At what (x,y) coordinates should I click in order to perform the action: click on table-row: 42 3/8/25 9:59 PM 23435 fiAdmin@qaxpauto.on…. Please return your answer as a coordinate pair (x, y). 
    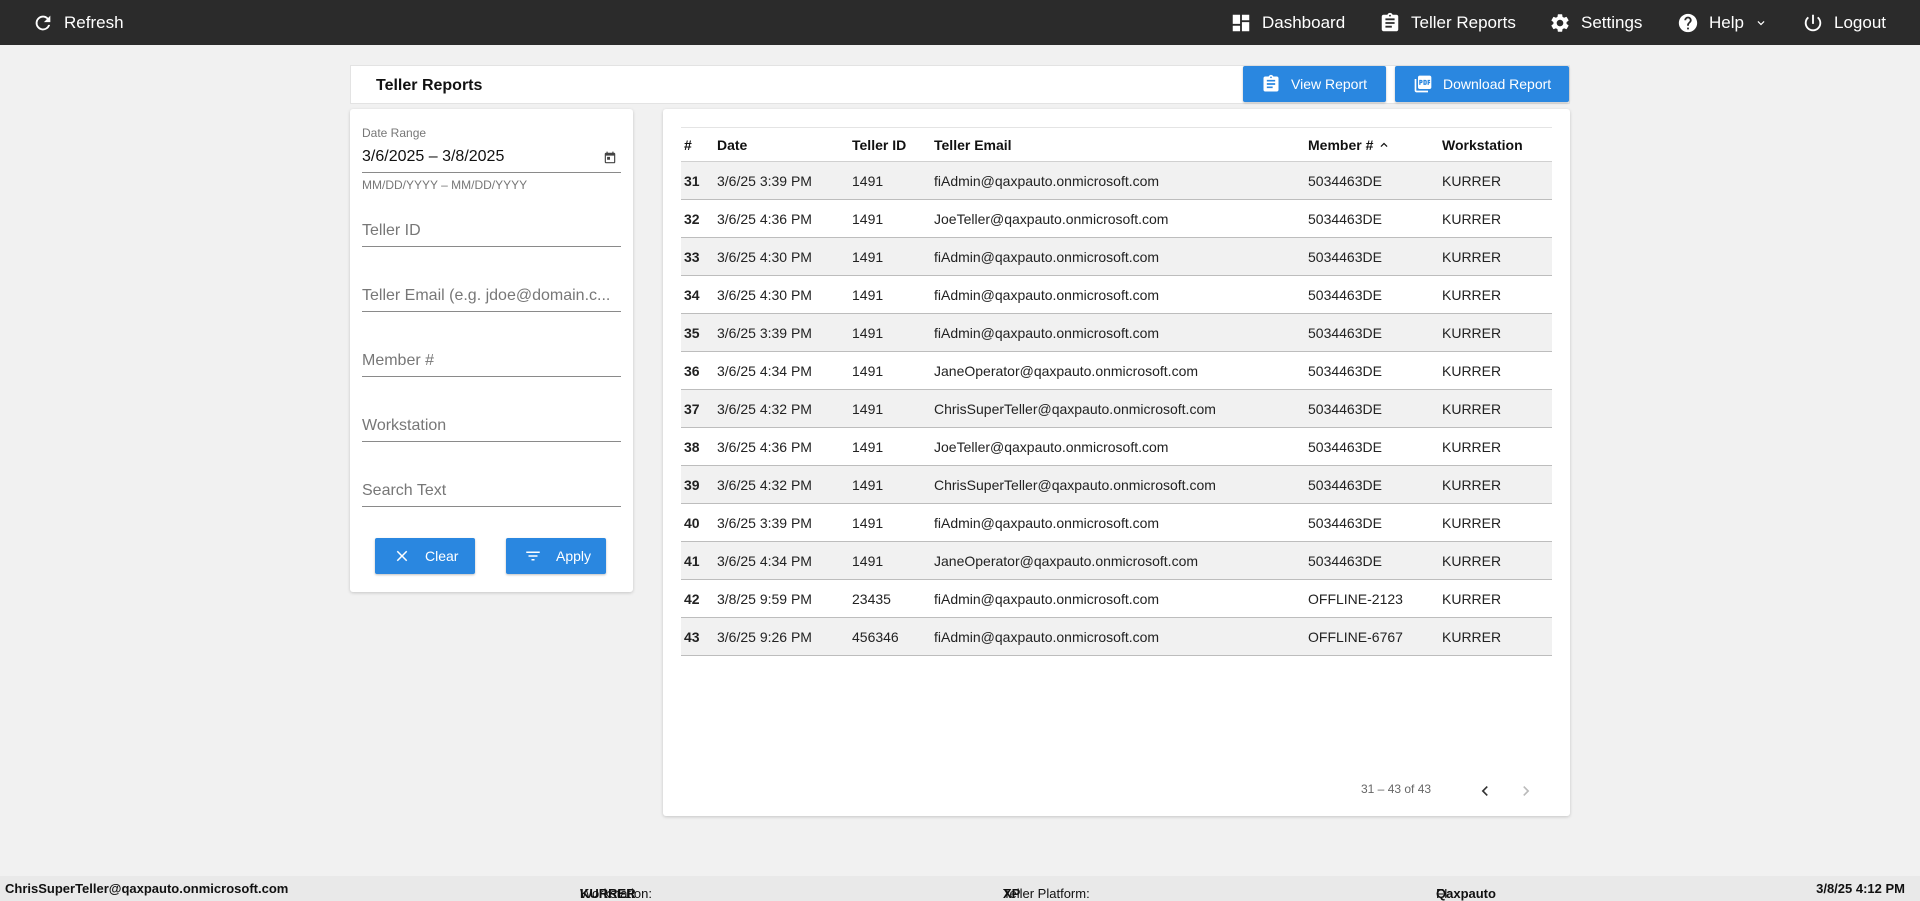
    Looking at the image, I should click on (1116, 599).